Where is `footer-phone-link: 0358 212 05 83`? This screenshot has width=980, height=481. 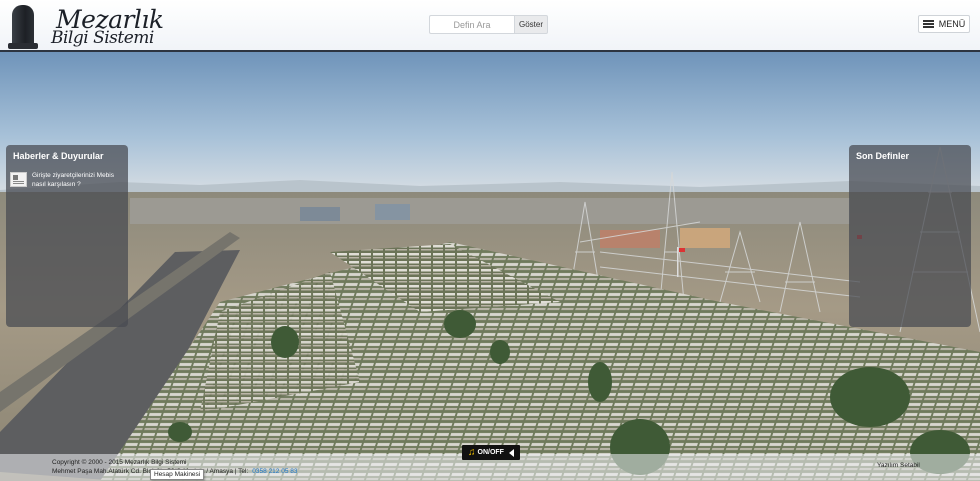
footer-phone-link: 0358 212 05 83 is located at coordinates (274, 471).